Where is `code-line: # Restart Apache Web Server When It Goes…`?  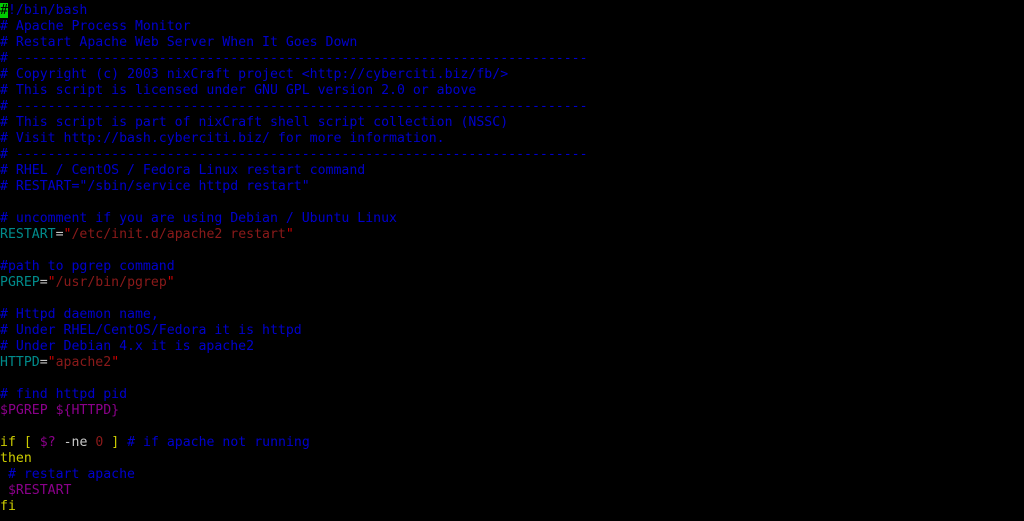
code-line: # Restart Apache Web Server When It Goes… is located at coordinates (512, 43).